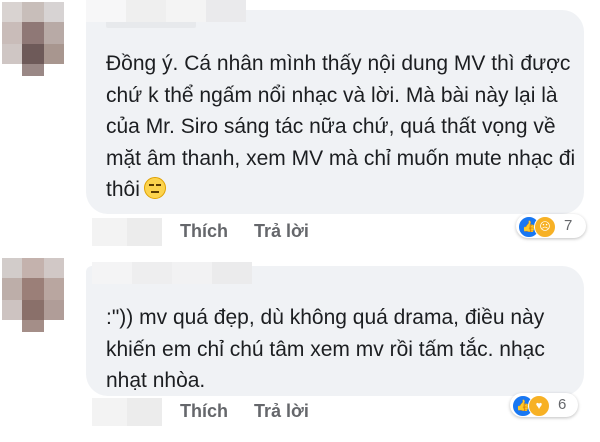 The height and width of the screenshot is (442, 600). I want to click on expressionless-face-icon, so click(154, 188).